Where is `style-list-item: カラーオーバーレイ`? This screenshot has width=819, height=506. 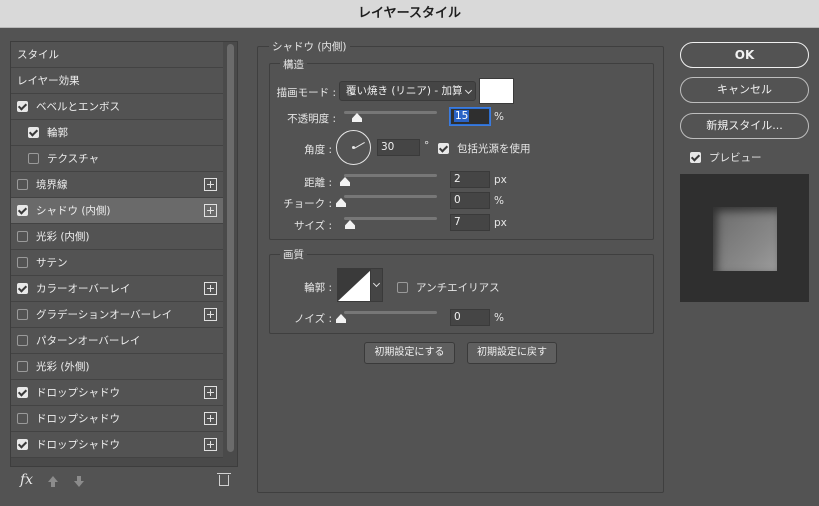
style-list-item: カラーオーバーレイ is located at coordinates (117, 289).